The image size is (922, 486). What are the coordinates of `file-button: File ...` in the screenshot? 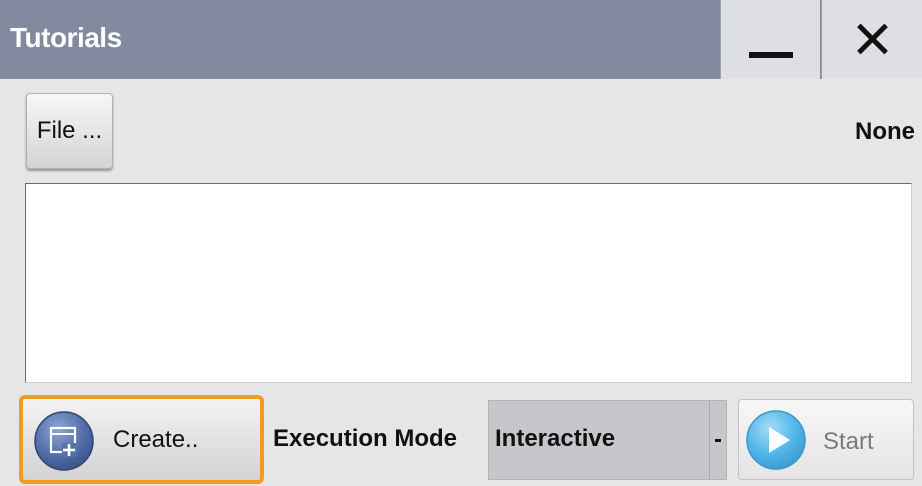 It's located at (69, 131).